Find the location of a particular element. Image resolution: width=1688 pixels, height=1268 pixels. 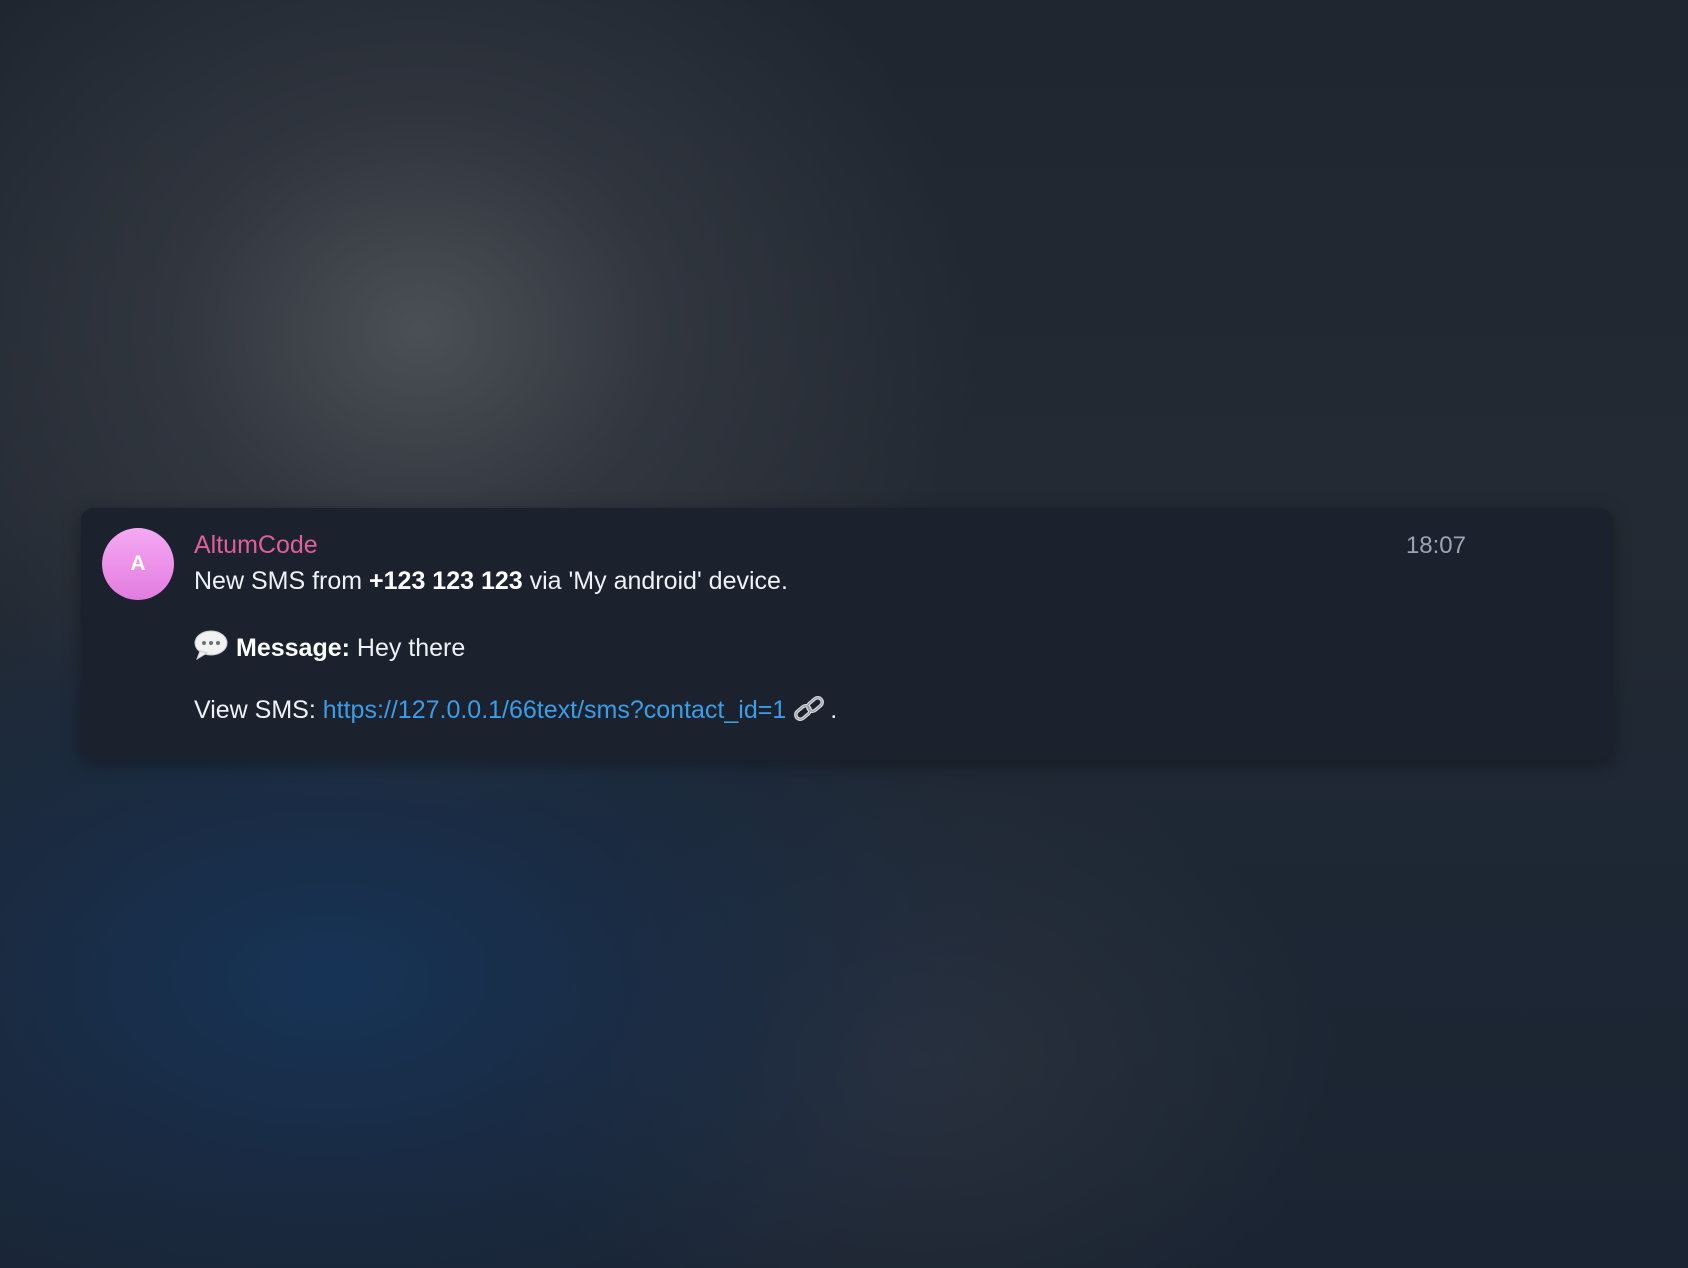

avatar-letter: A is located at coordinates (138, 563).